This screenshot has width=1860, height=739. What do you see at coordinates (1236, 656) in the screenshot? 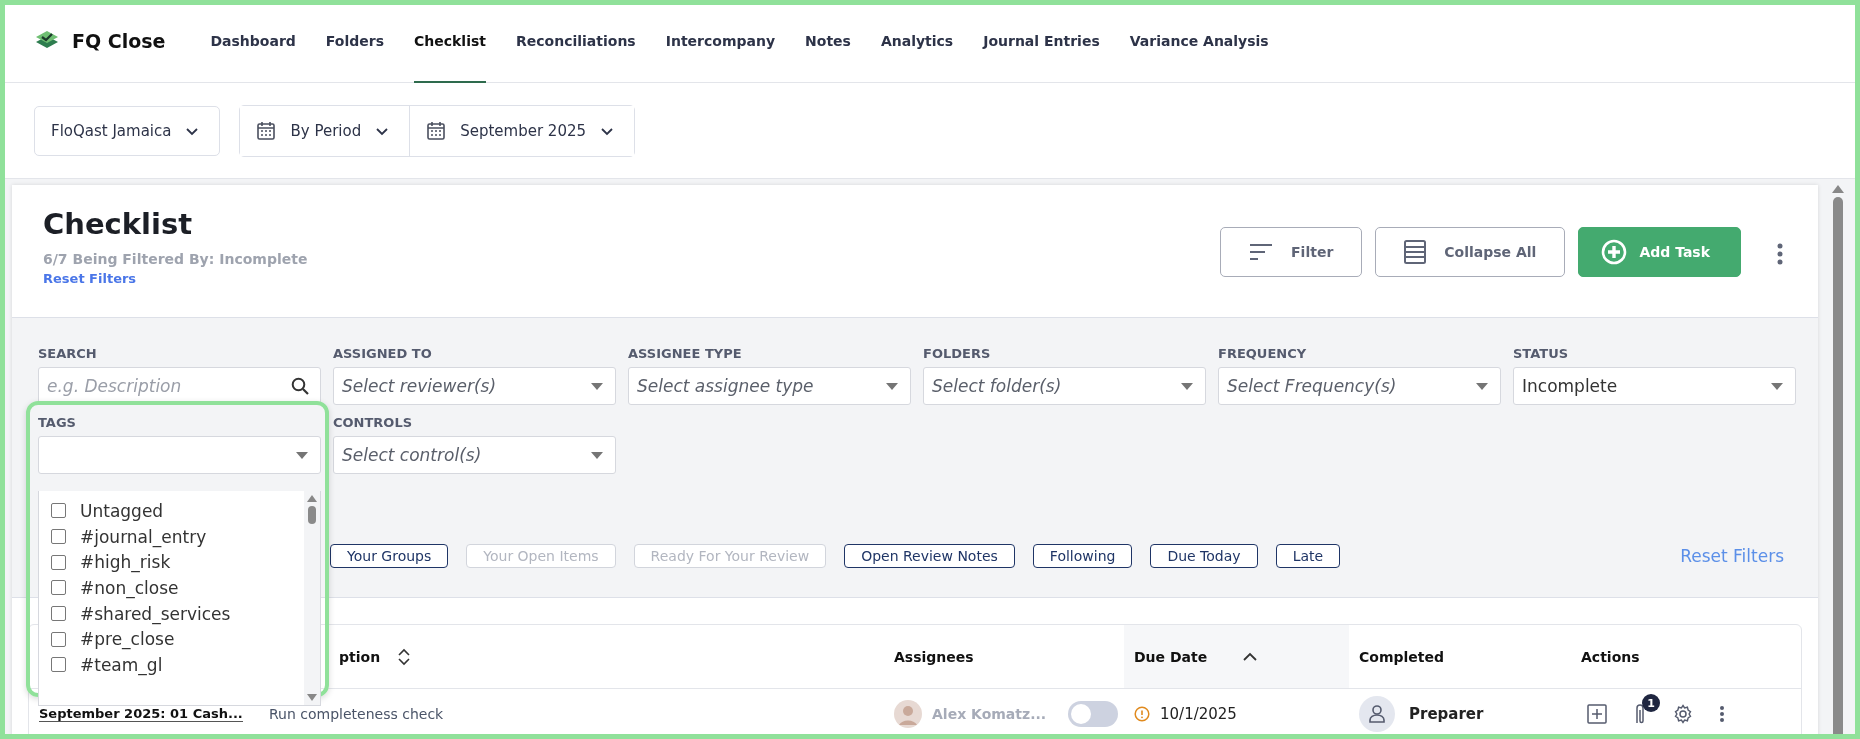
I see `column-header: Due Date` at bounding box center [1236, 656].